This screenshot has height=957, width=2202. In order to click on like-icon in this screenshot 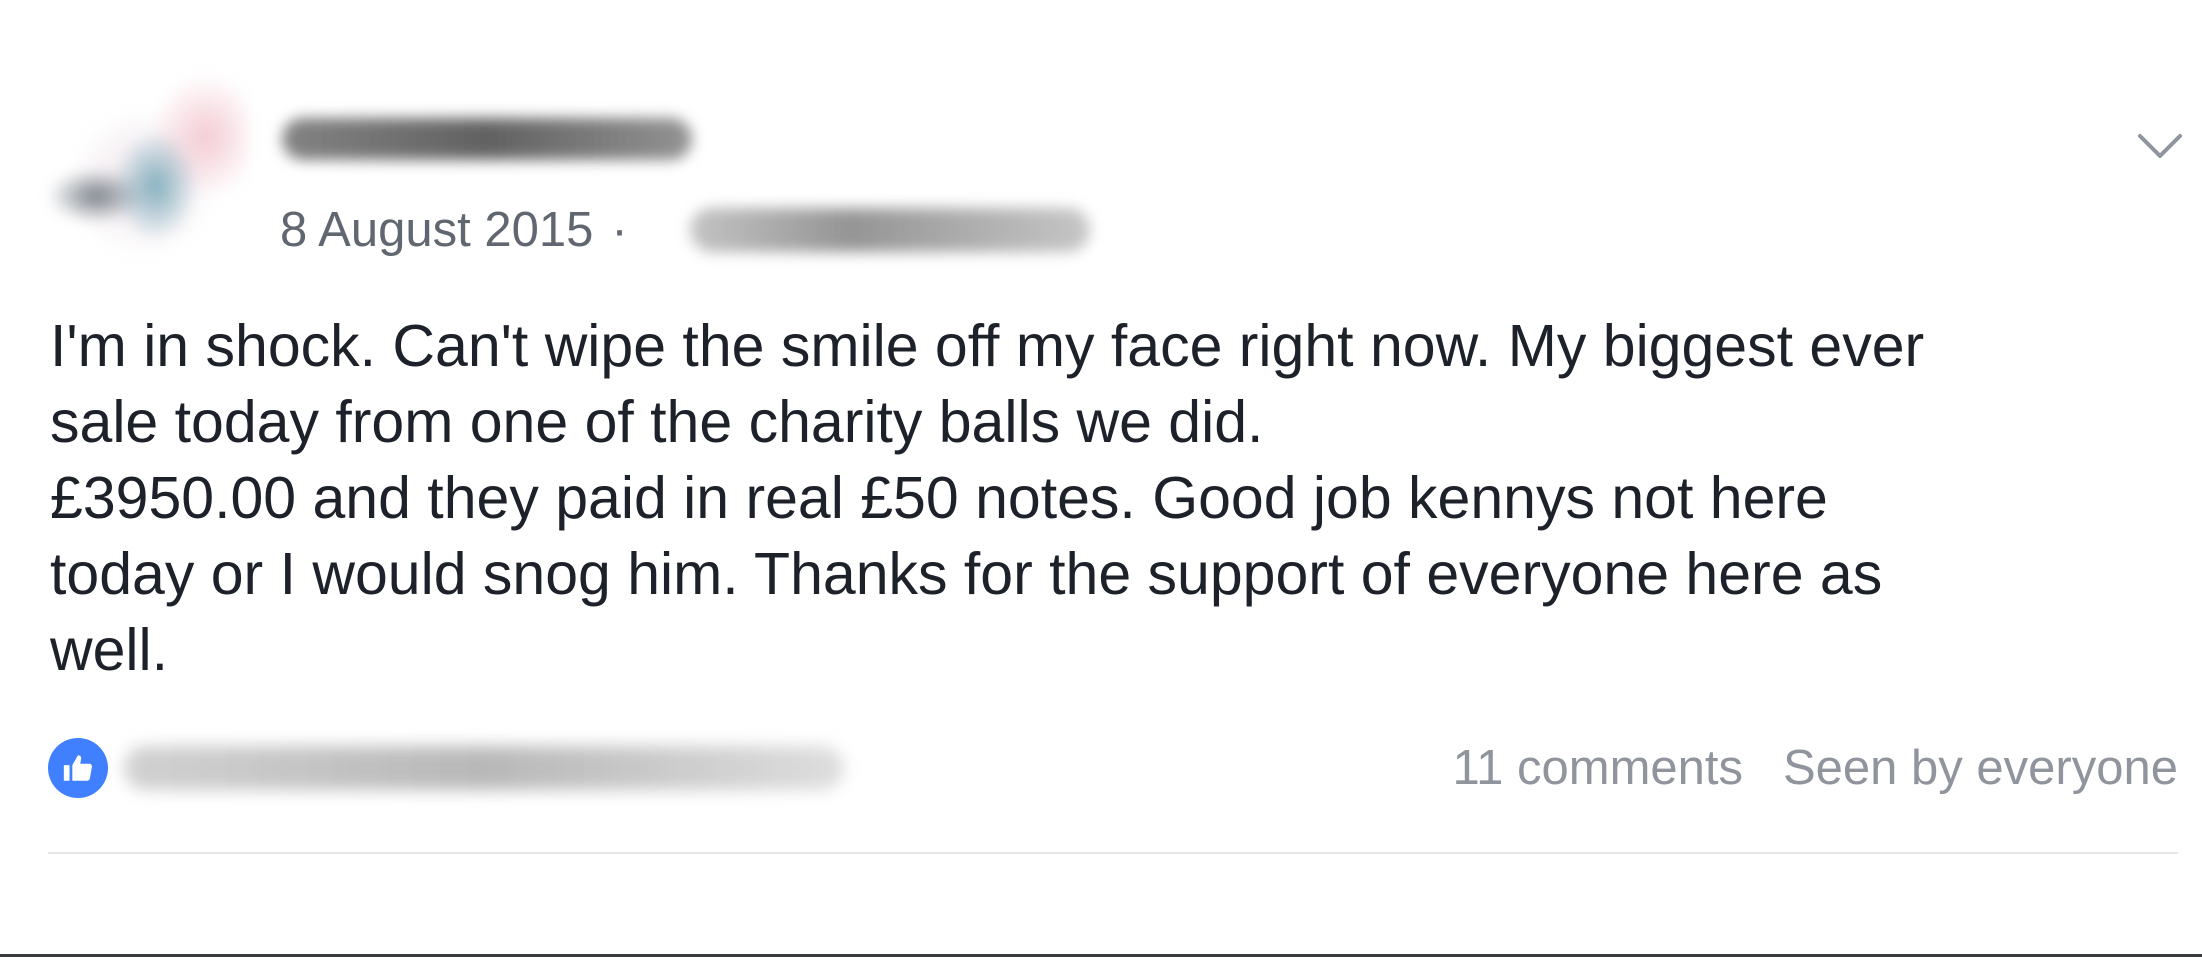, I will do `click(78, 768)`.